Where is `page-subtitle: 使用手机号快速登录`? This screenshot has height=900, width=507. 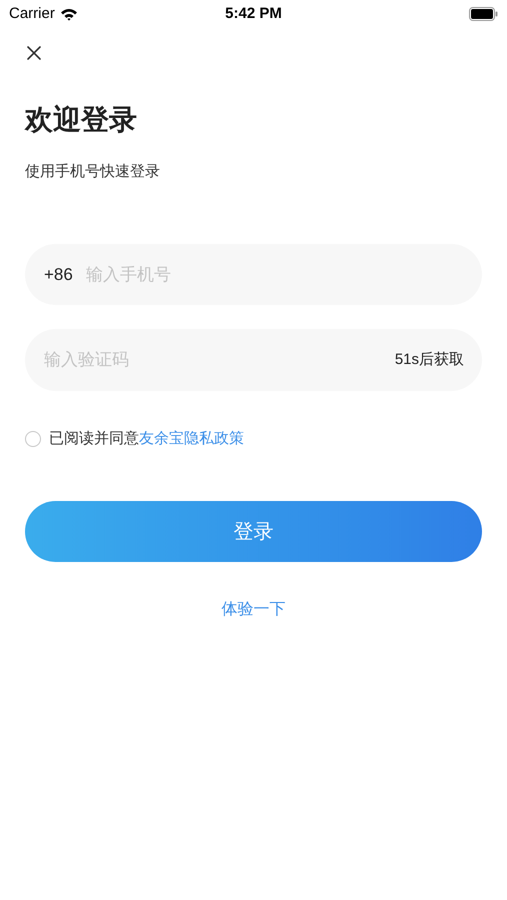
page-subtitle: 使用手机号快速登录 is located at coordinates (93, 172).